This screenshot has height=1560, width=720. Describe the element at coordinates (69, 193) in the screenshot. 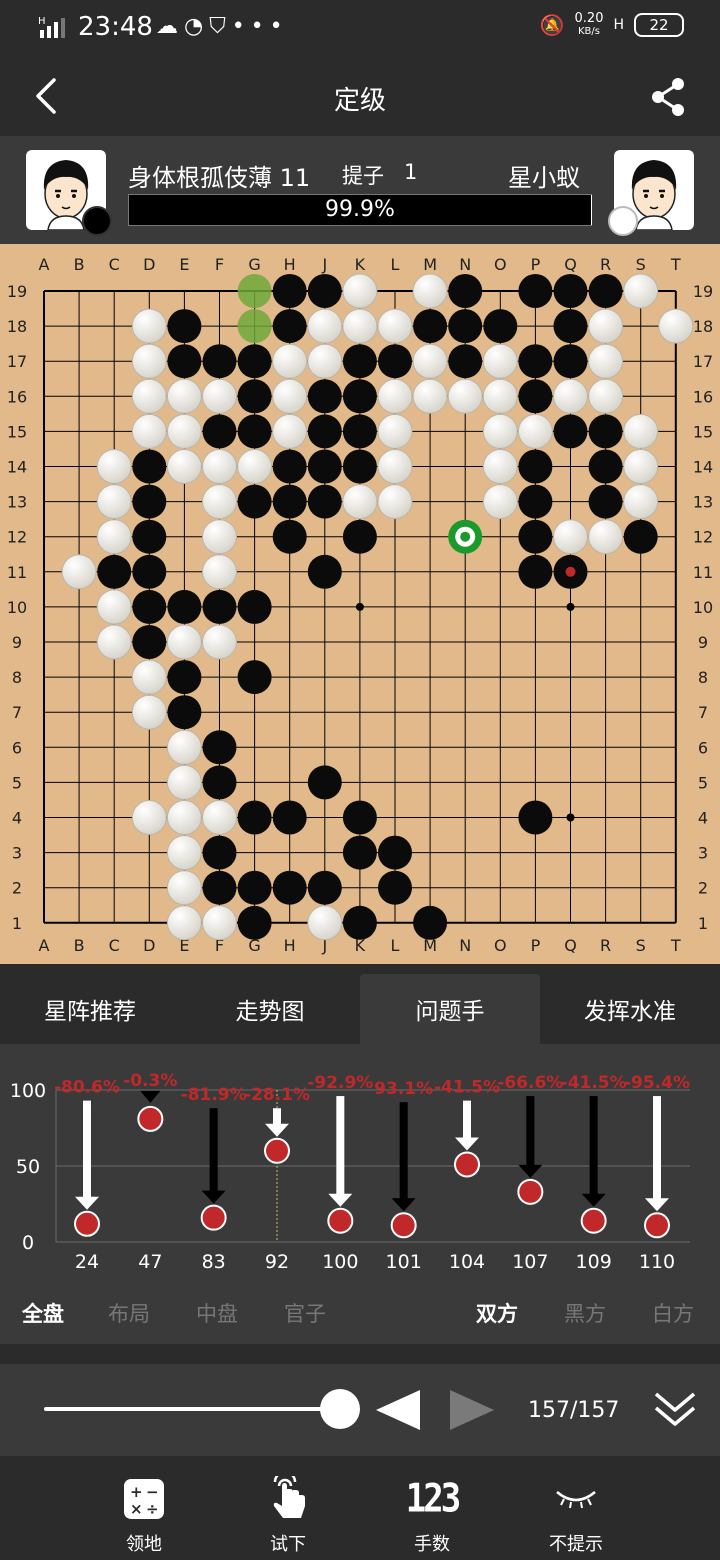

I see `black-player-avatar` at that location.